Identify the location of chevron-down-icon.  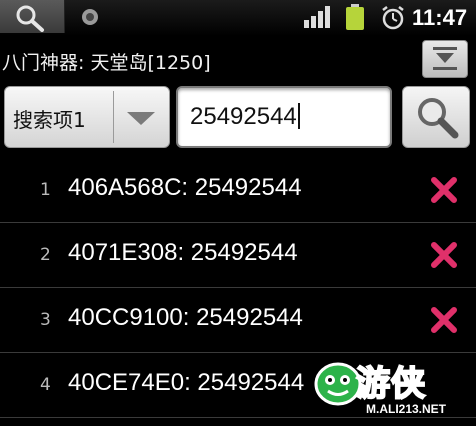
(141, 118).